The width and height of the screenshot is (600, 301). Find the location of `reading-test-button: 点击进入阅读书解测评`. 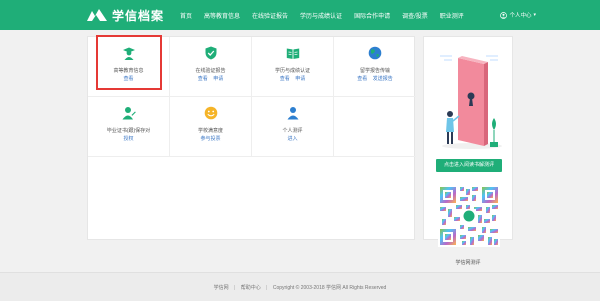

reading-test-button: 点击进入阅读书解测评 is located at coordinates (469, 165).